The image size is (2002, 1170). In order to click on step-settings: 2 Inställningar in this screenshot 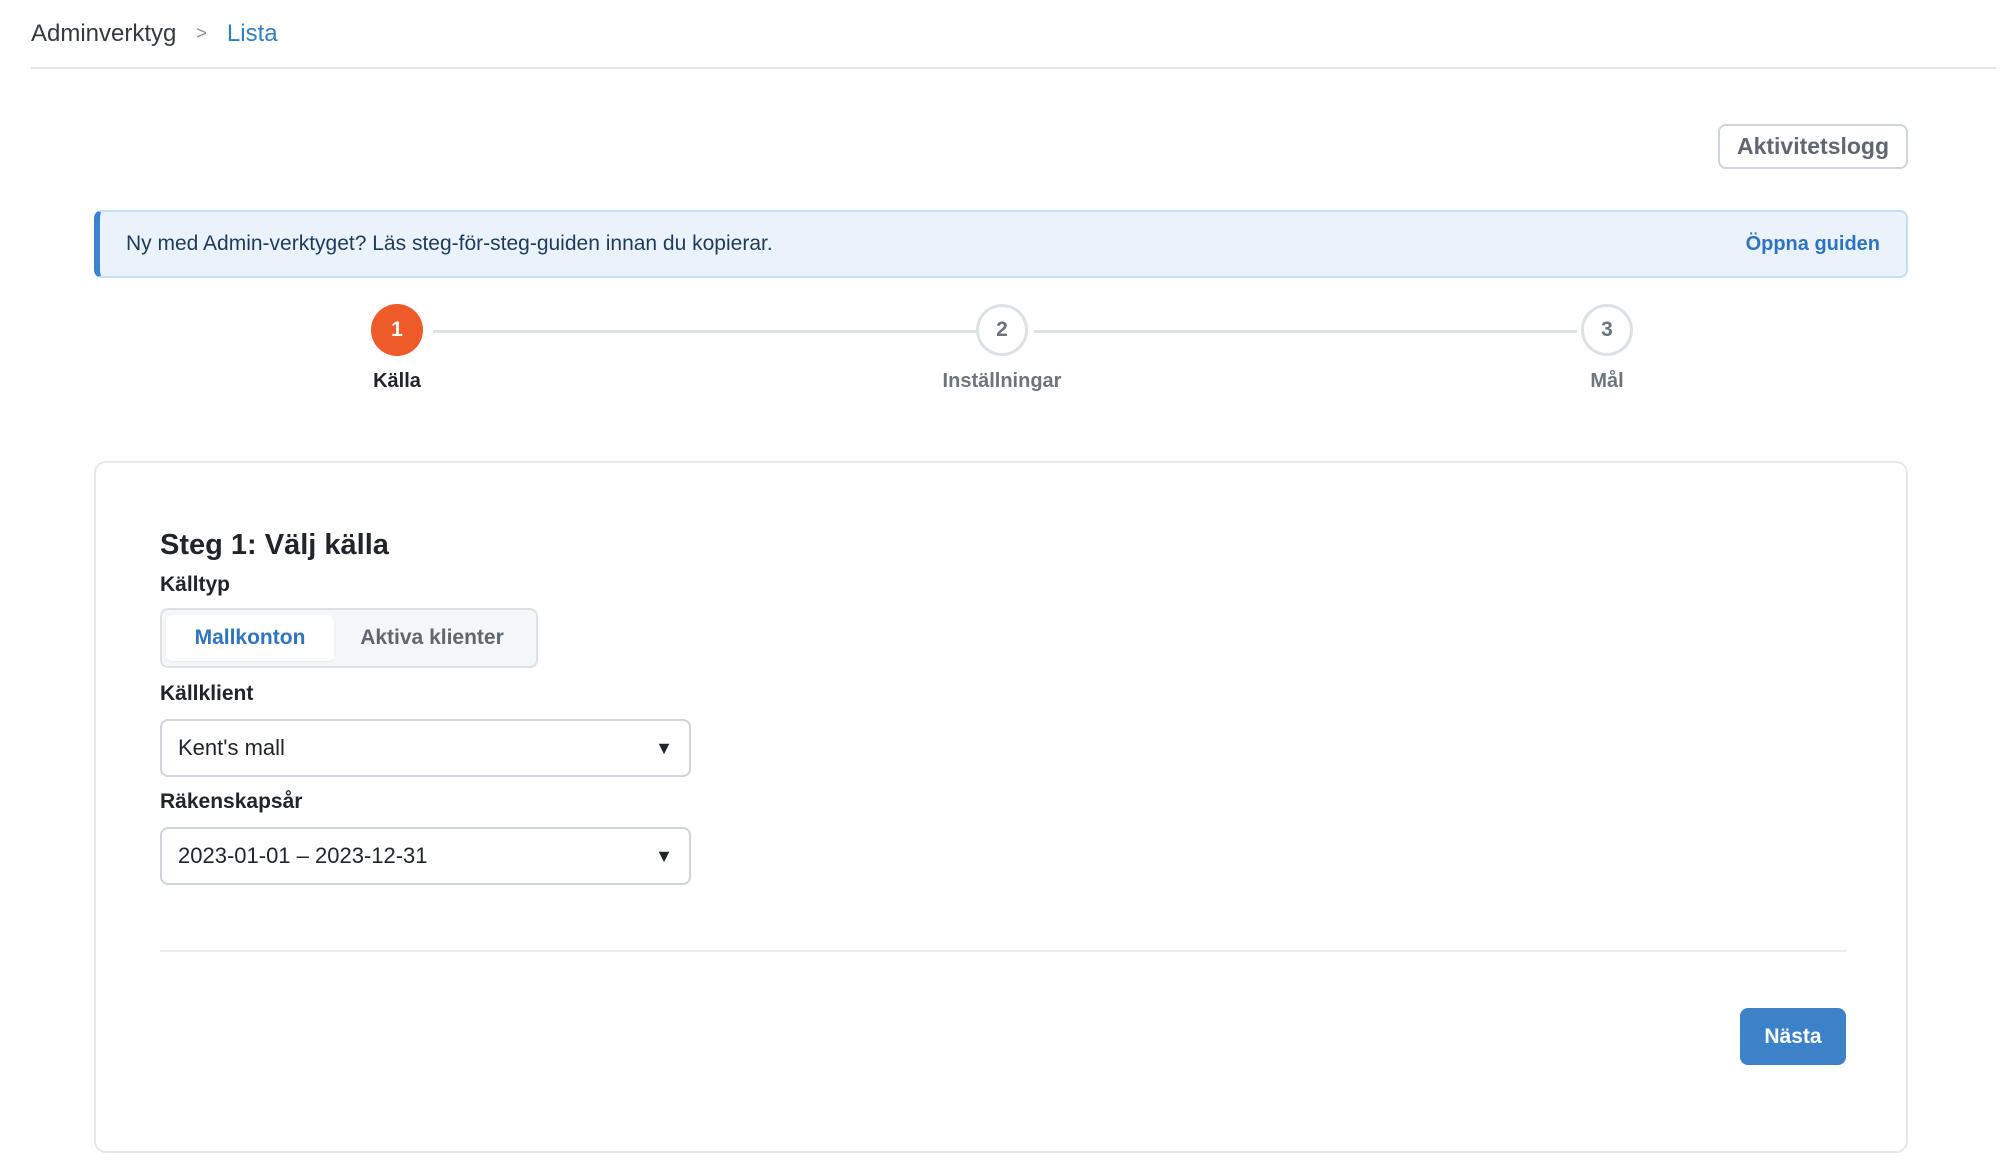, I will do `click(1002, 348)`.